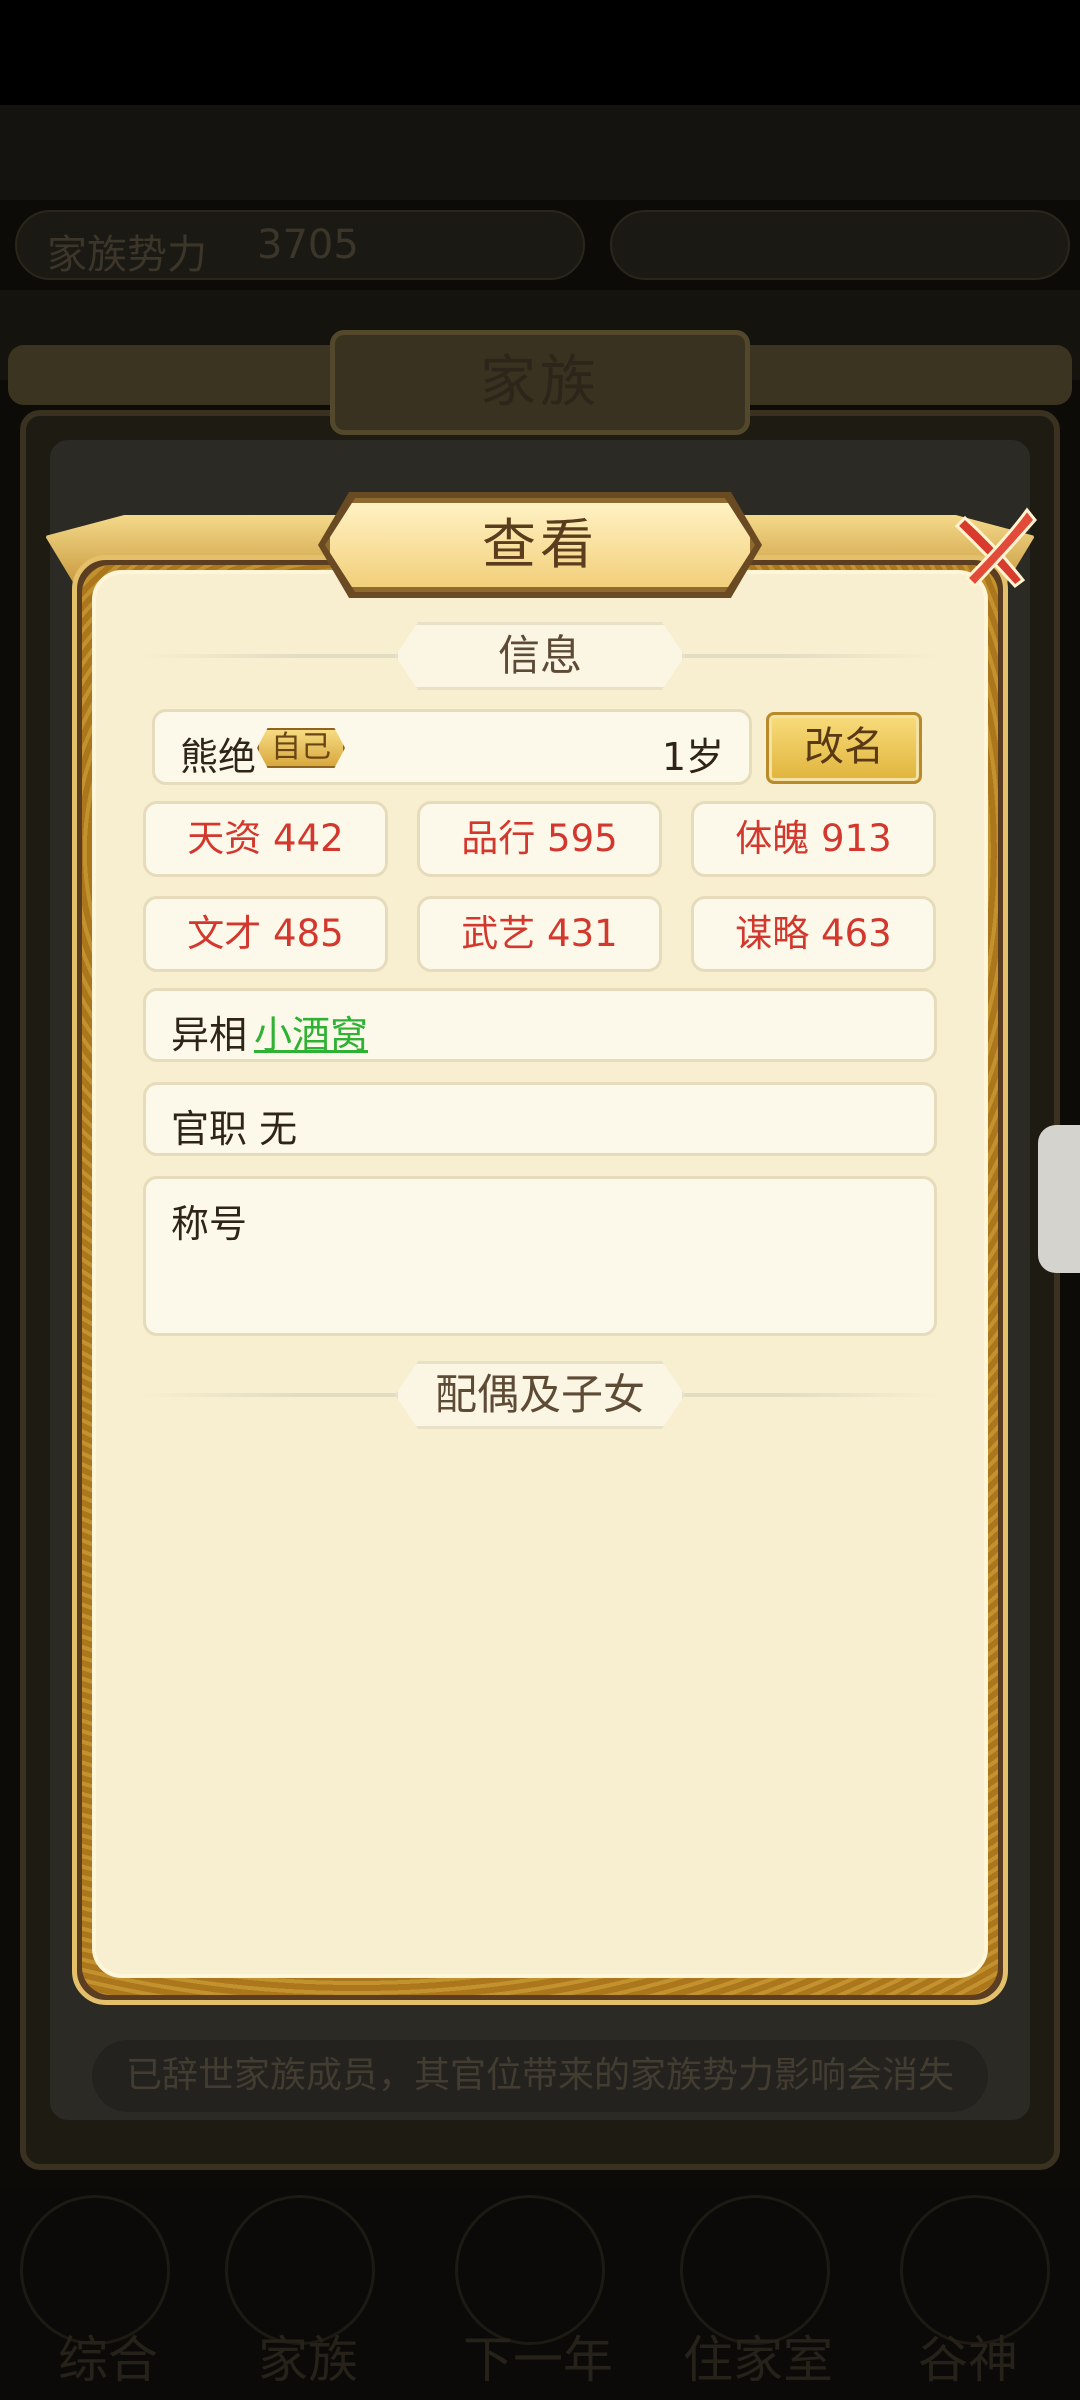 This screenshot has height=2400, width=1080. Describe the element at coordinates (540, 1119) in the screenshot. I see `office-field: 官职 无` at that location.